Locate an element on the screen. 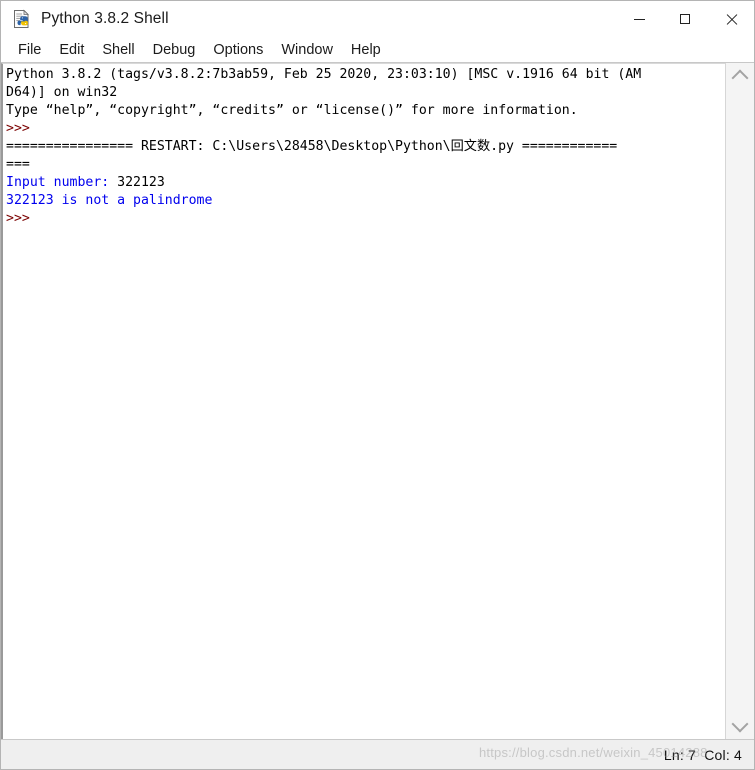 This screenshot has width=755, height=770. idle-python-icon is located at coordinates (22, 19).